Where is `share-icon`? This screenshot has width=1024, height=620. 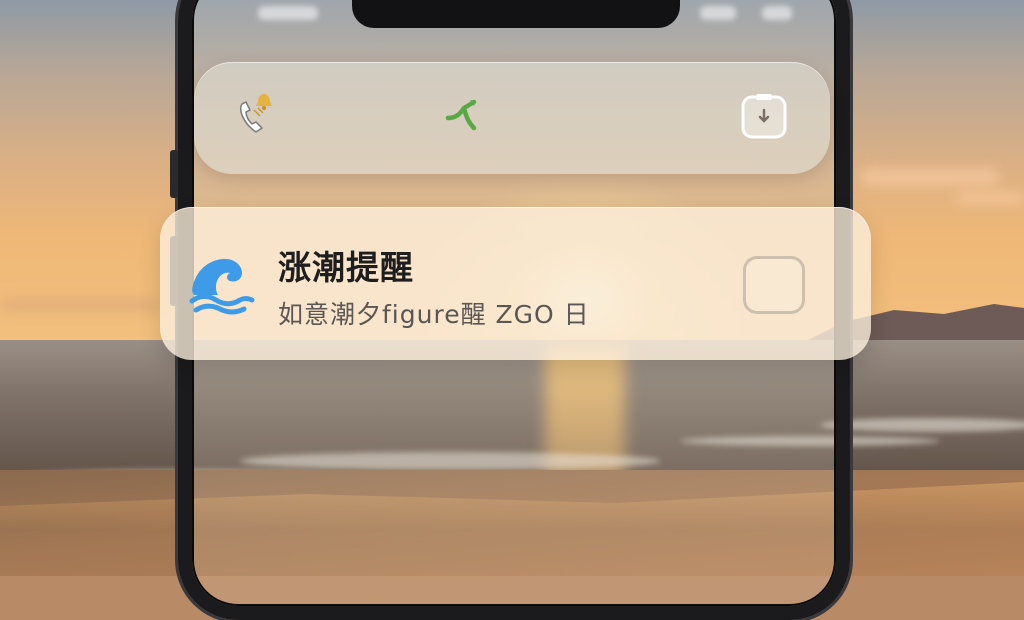 share-icon is located at coordinates (461, 115).